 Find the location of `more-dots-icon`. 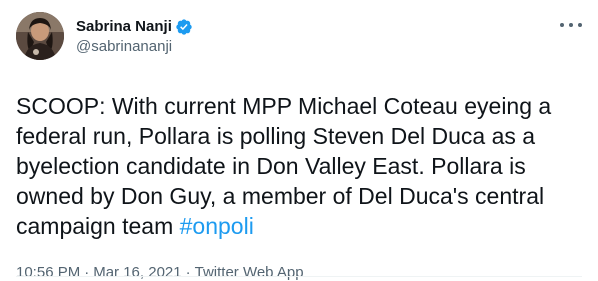

more-dots-icon is located at coordinates (571, 25).